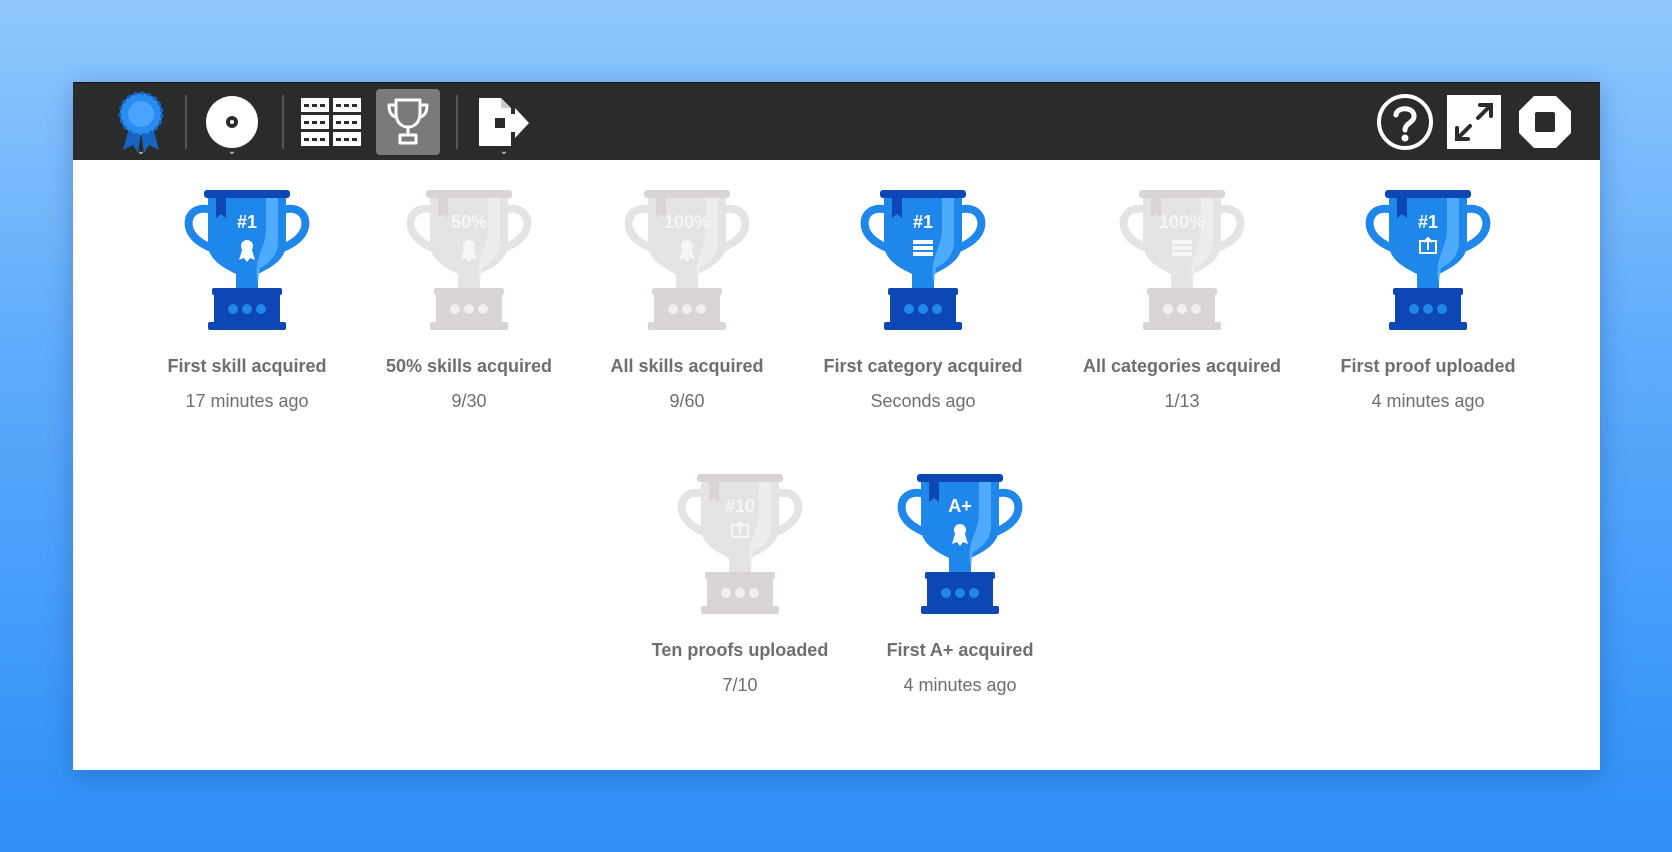 This screenshot has width=1672, height=852. Describe the element at coordinates (1182, 401) in the screenshot. I see `achievement-status: 1/13` at that location.